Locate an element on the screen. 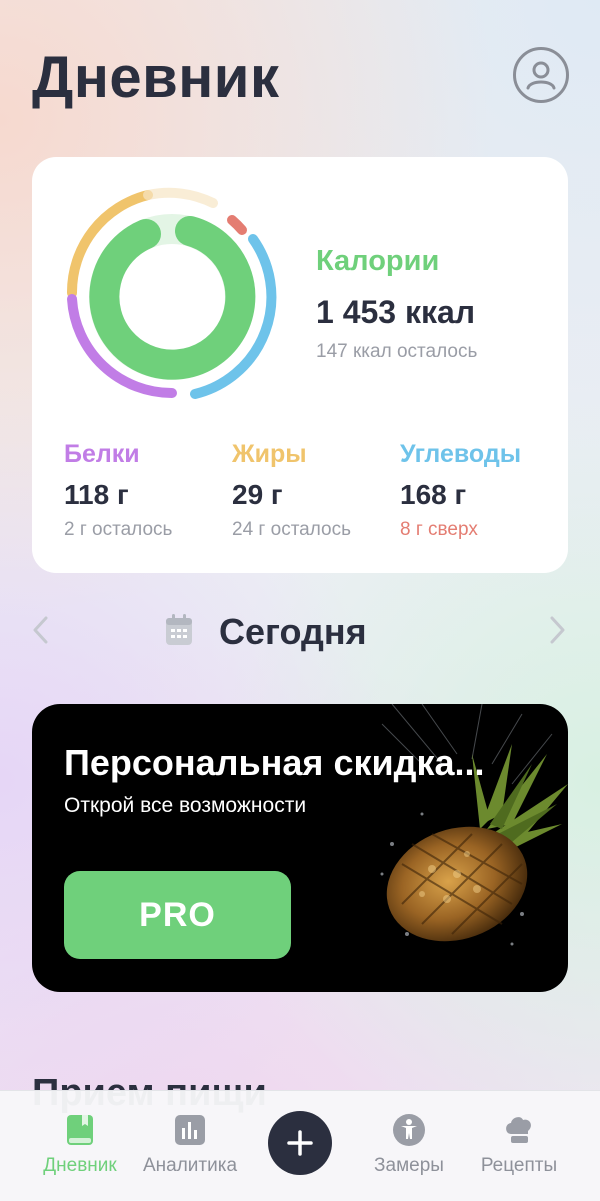 This screenshot has height=1201, width=600. chevron-right-icon is located at coordinates (557, 634).